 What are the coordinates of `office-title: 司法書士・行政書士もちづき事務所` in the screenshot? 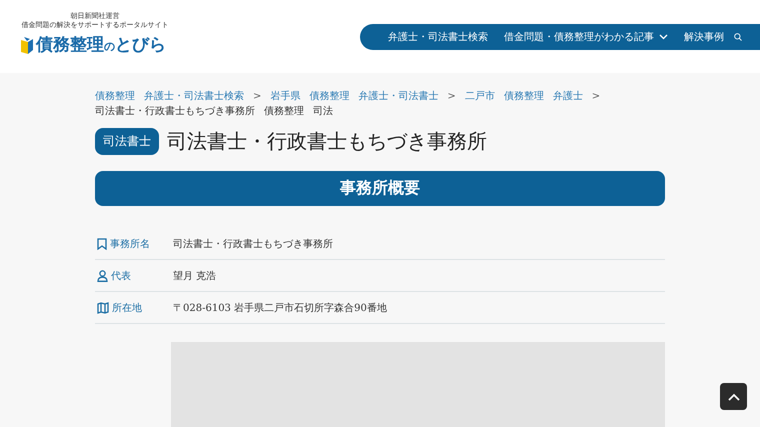 It's located at (327, 141).